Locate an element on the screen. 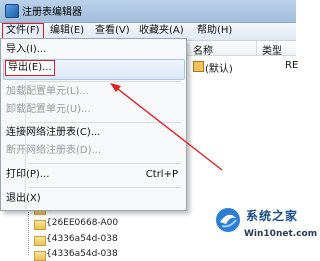 The height and width of the screenshot is (261, 320). watermark-brand: 系统之家 is located at coordinates (272, 216).